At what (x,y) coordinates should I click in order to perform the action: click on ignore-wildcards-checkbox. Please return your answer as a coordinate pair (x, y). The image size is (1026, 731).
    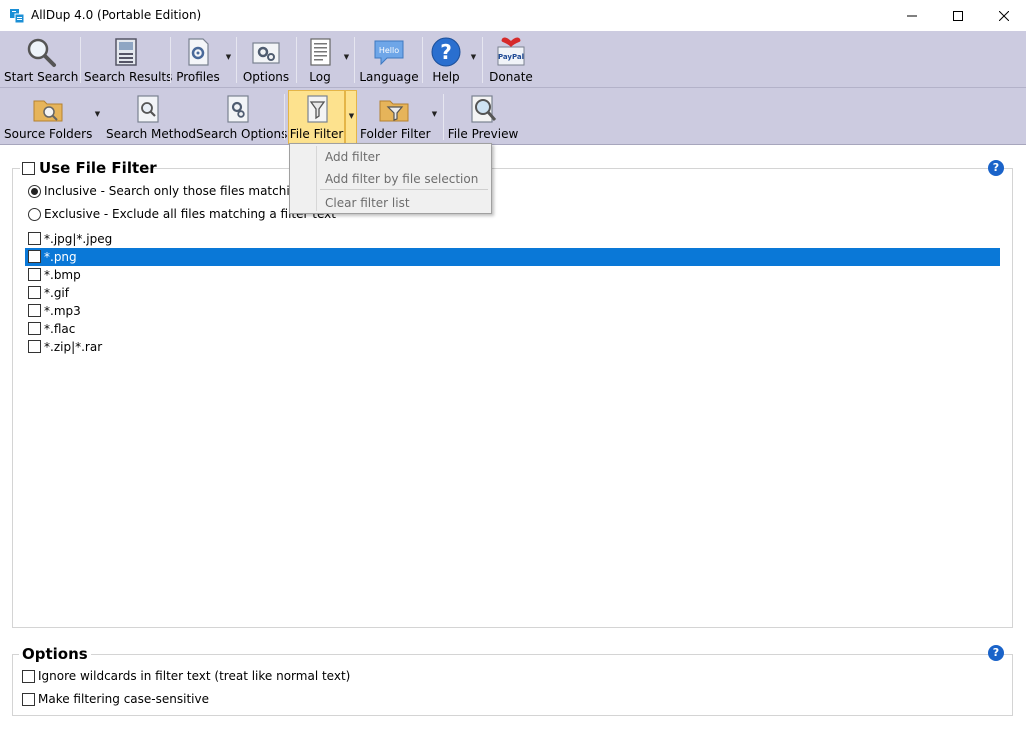
    Looking at the image, I should click on (28, 676).